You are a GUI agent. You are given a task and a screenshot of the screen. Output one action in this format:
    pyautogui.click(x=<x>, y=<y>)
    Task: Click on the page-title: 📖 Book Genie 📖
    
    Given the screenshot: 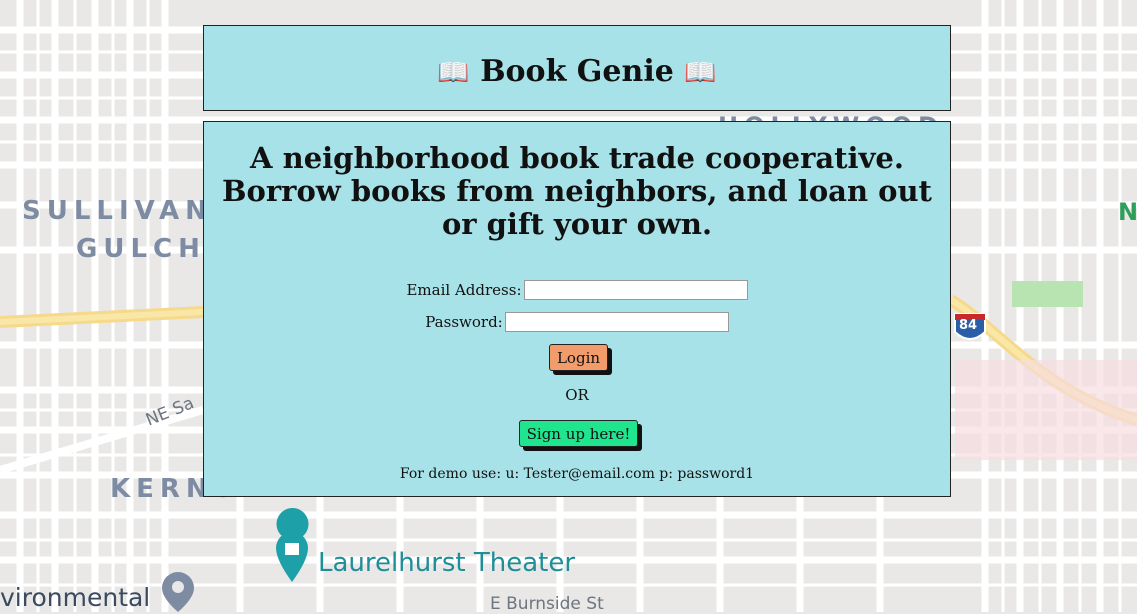 What is the action you would take?
    pyautogui.click(x=577, y=72)
    